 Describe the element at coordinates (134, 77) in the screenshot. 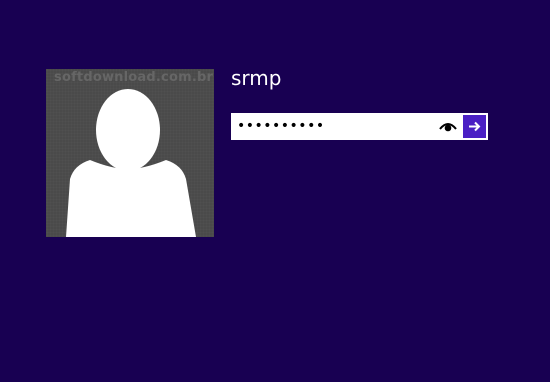

I see `watermark-text: softdownload.com.br` at that location.